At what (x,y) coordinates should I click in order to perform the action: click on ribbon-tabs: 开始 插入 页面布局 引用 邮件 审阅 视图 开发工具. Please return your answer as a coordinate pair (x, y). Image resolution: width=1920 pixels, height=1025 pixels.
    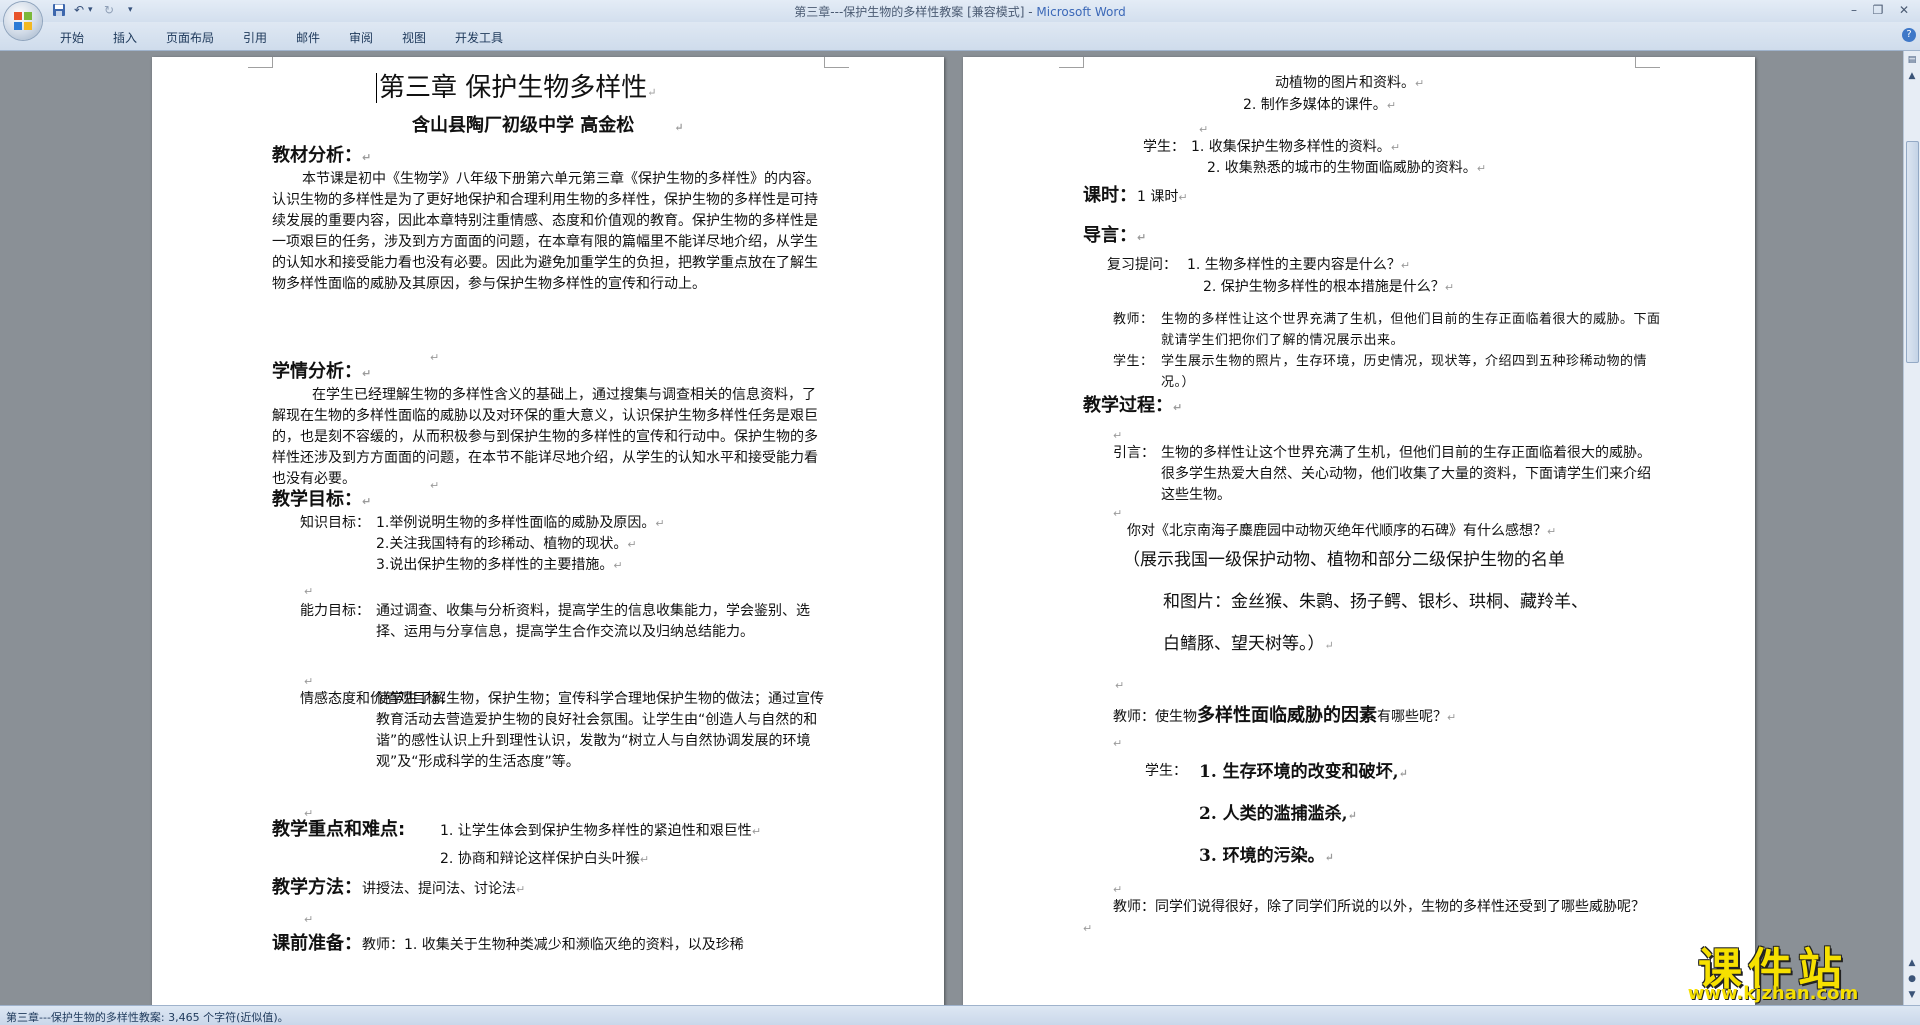
    Looking at the image, I should click on (960, 36).